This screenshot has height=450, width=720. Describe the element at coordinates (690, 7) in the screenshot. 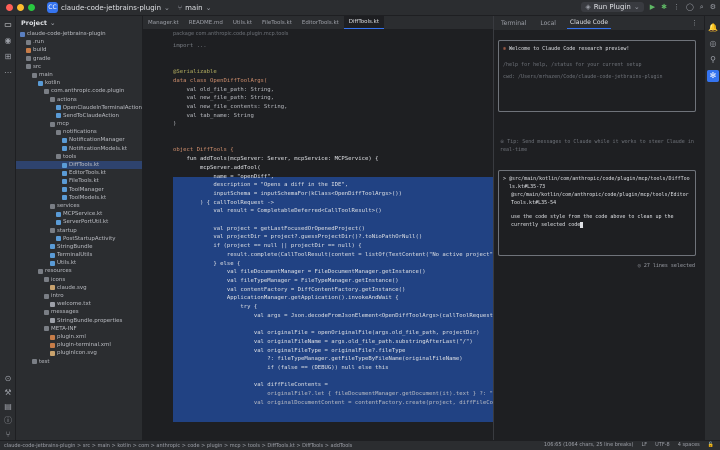

I see `profile-icon: ◯` at that location.